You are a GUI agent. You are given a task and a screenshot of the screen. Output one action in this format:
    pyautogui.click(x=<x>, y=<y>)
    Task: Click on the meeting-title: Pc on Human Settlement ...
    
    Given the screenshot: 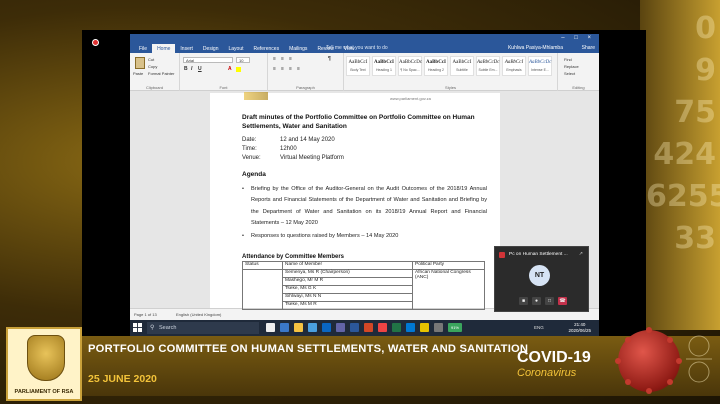 What is the action you would take?
    pyautogui.click(x=538, y=254)
    